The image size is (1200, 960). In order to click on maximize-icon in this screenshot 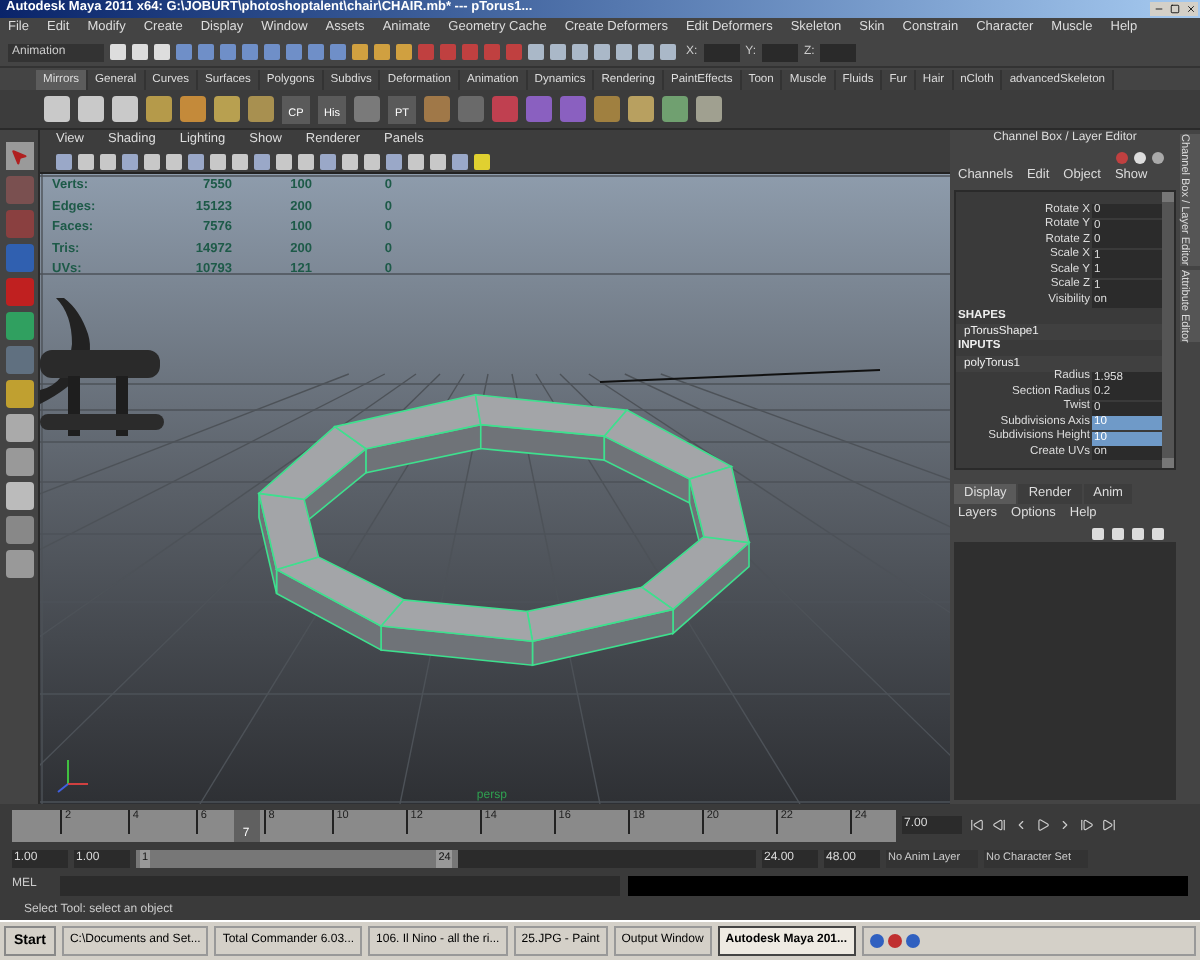, I will do `click(1174, 9)`.